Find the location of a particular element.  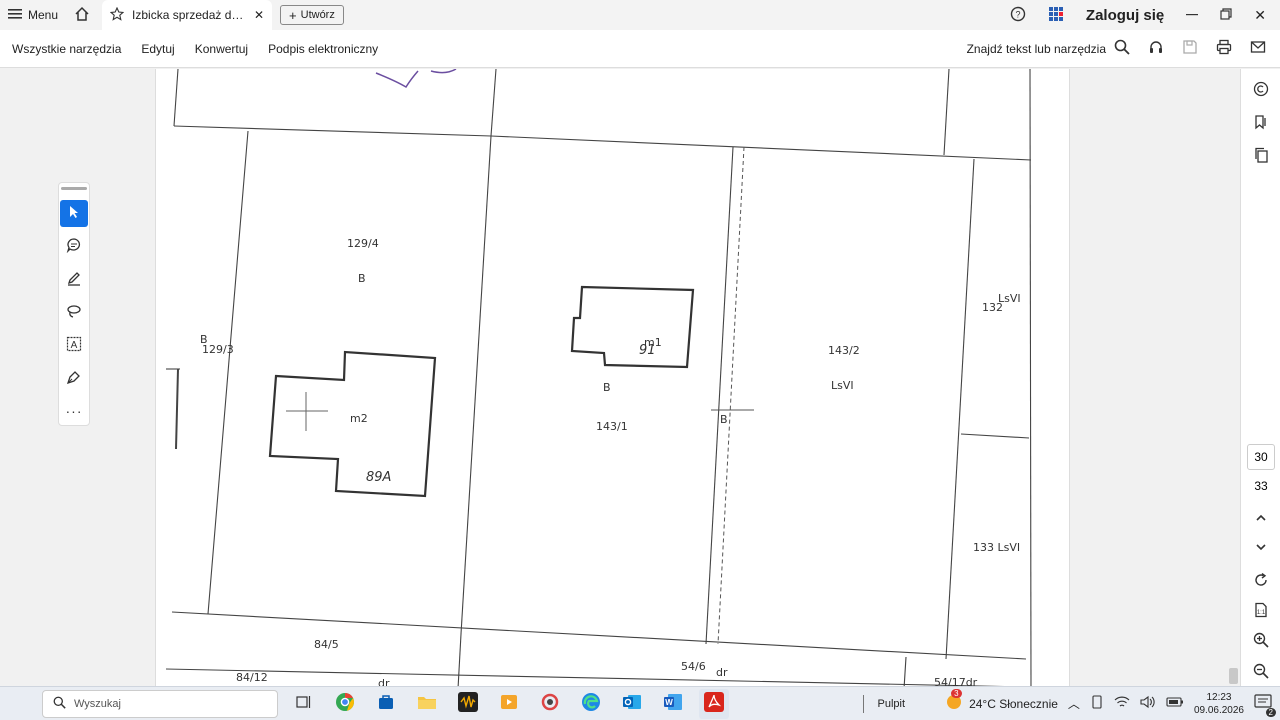

read-aloud-icon is located at coordinates (1156, 48).